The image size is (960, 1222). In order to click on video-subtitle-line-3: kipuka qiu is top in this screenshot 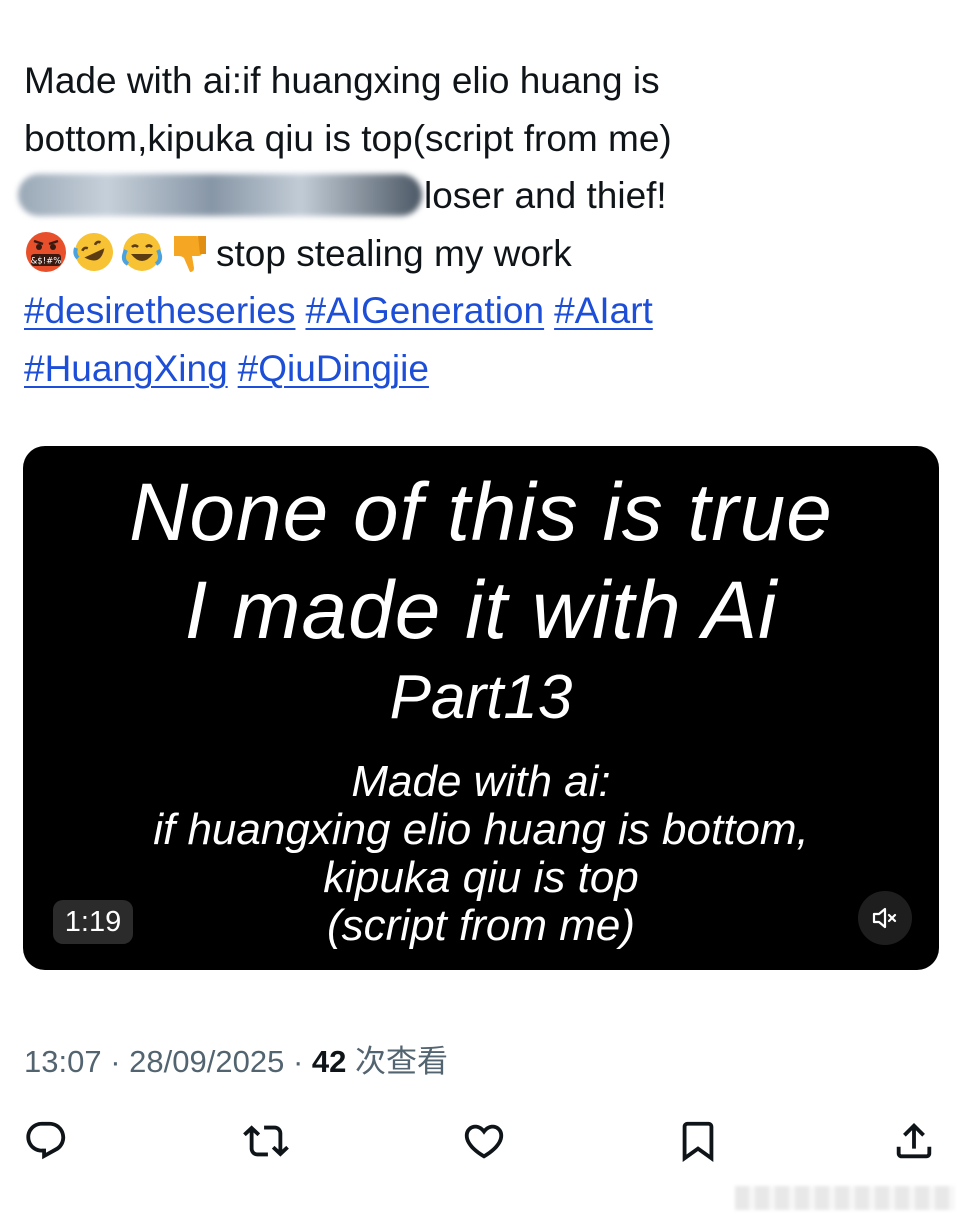, I will do `click(481, 877)`.